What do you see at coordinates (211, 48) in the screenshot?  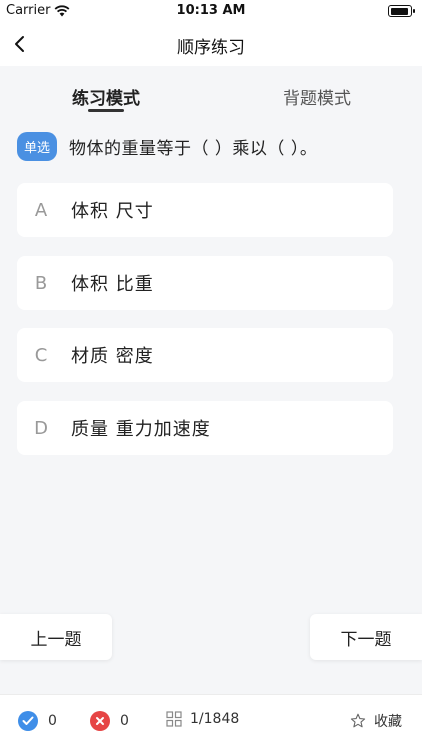 I see `page-title: 顺序练习` at bounding box center [211, 48].